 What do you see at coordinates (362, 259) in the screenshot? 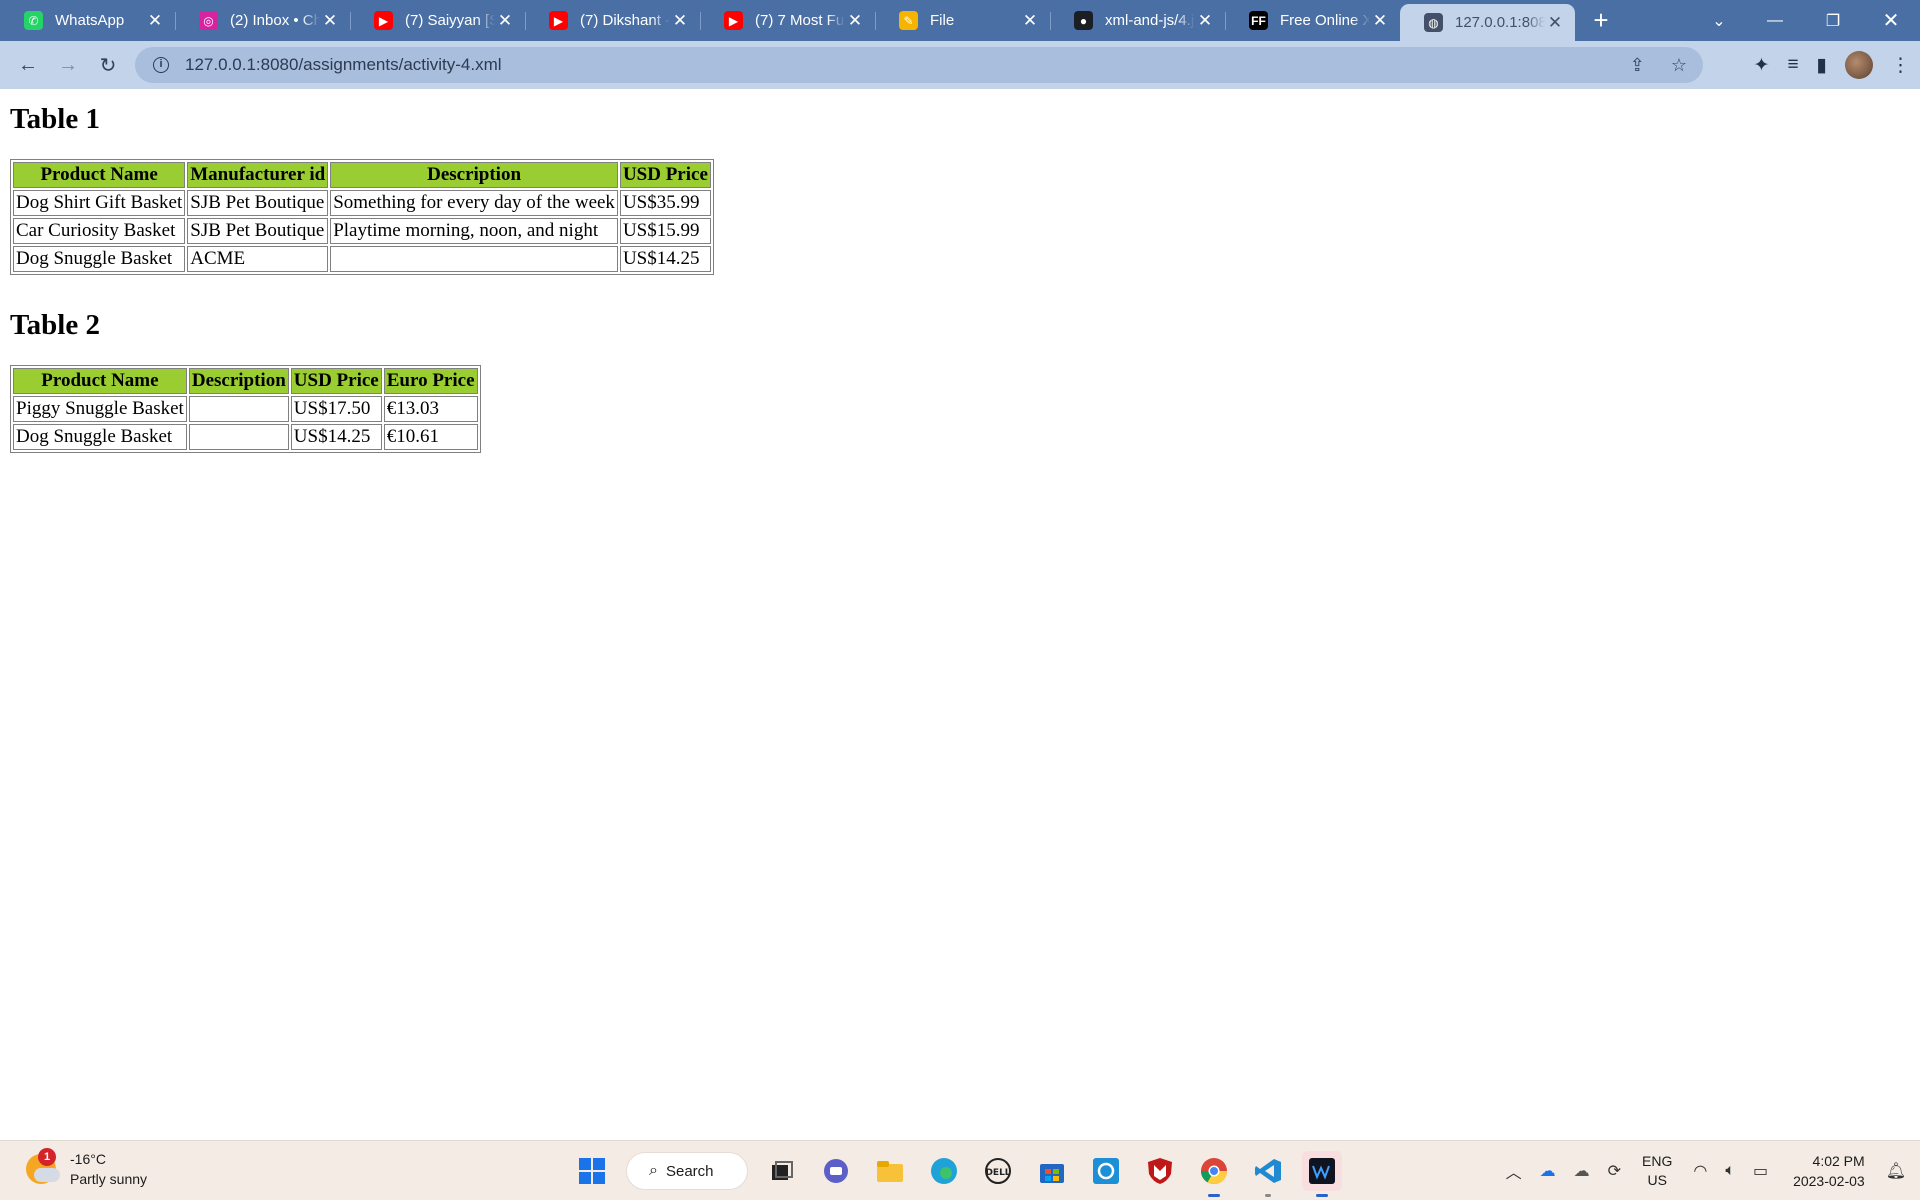
I see `table-row: Dog Snuggle Basket ACME US$14.25` at bounding box center [362, 259].